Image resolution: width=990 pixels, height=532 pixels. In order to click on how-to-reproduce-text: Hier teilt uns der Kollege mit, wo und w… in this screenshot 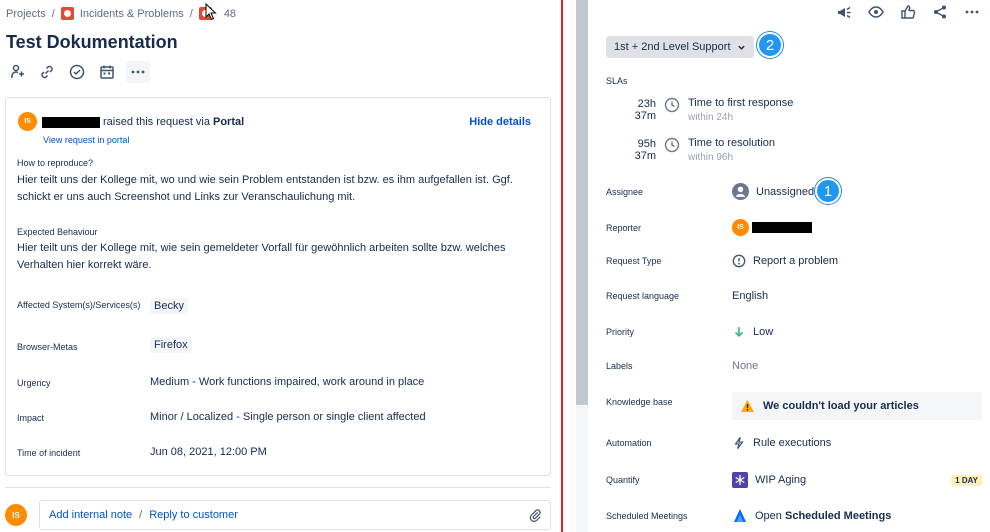, I will do `click(265, 188)`.